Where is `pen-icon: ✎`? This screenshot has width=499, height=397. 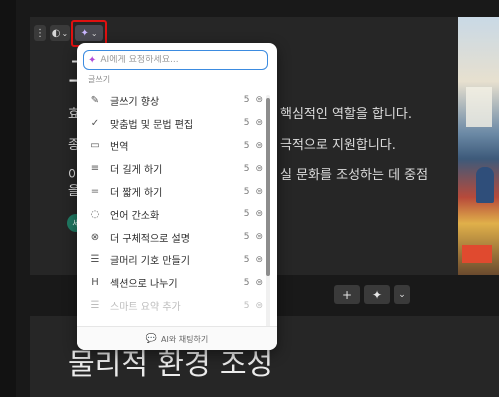 pen-icon: ✎ is located at coordinates (95, 100).